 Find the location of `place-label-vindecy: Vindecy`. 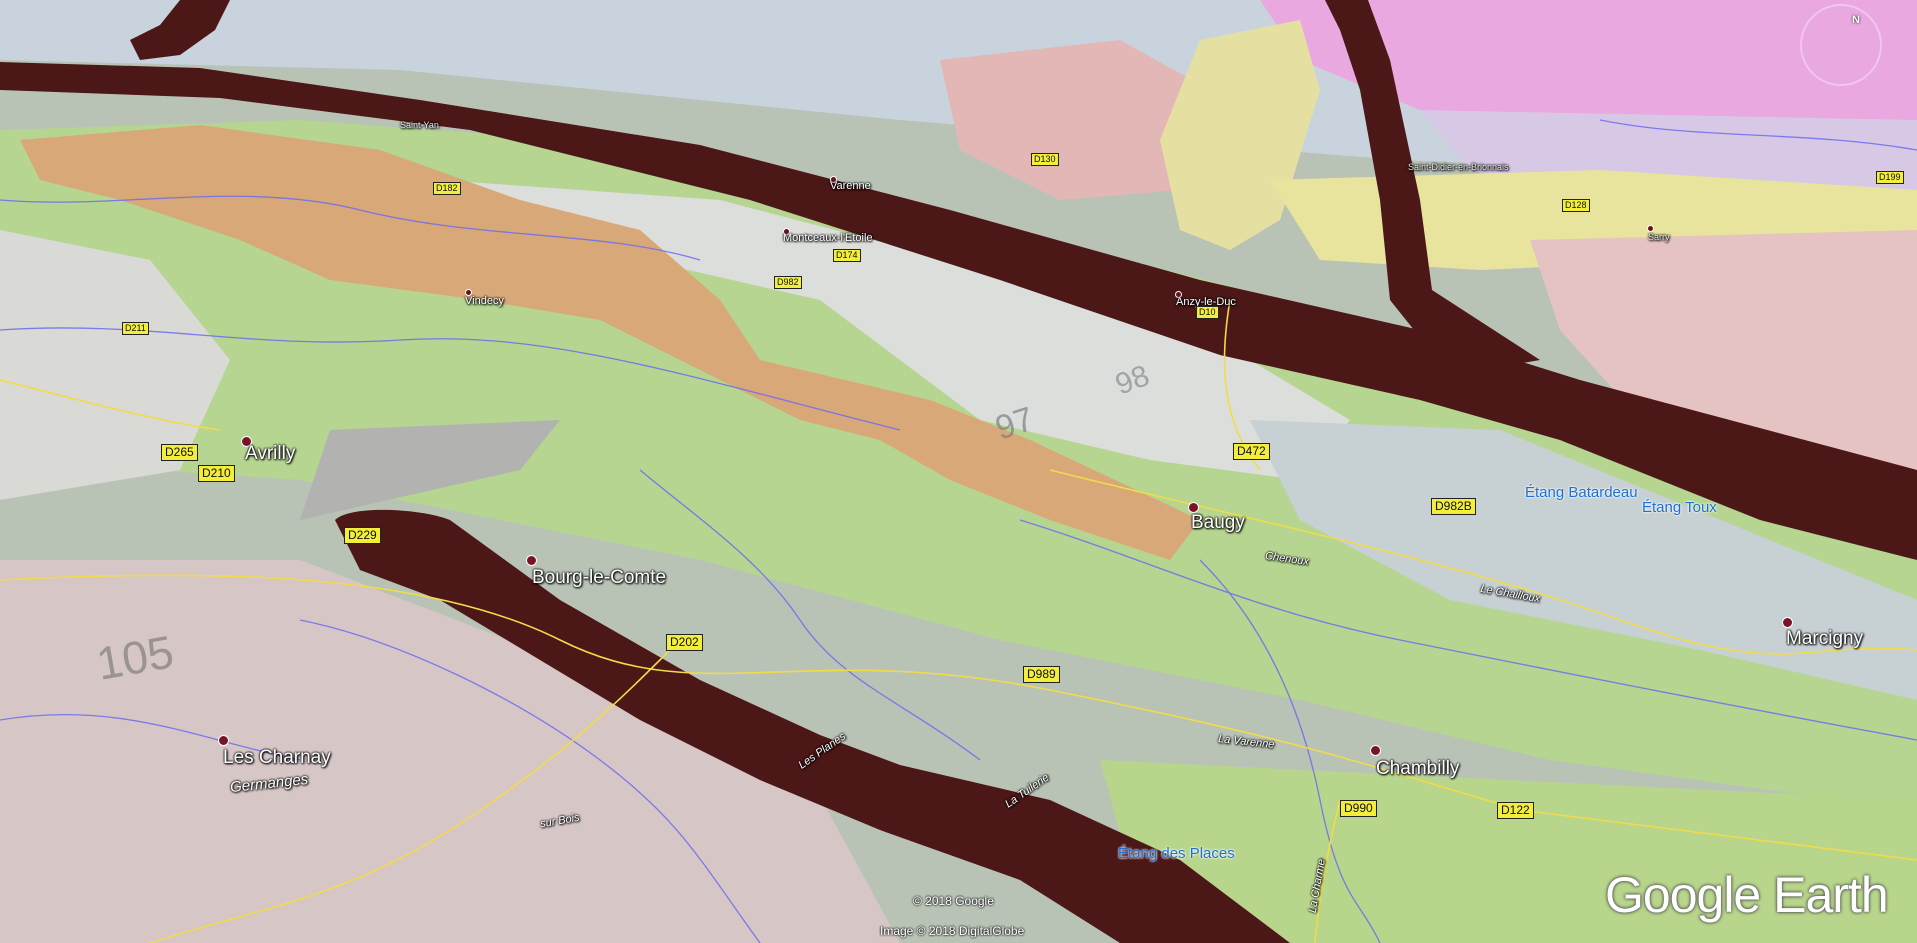

place-label-vindecy: Vindecy is located at coordinates (484, 301).